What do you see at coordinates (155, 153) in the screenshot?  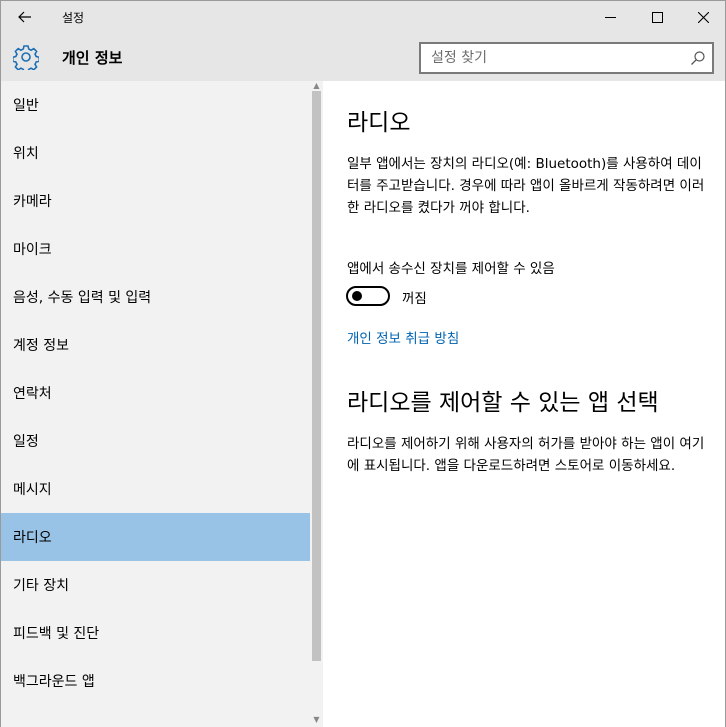 I see `sidebar-item-location: 위치` at bounding box center [155, 153].